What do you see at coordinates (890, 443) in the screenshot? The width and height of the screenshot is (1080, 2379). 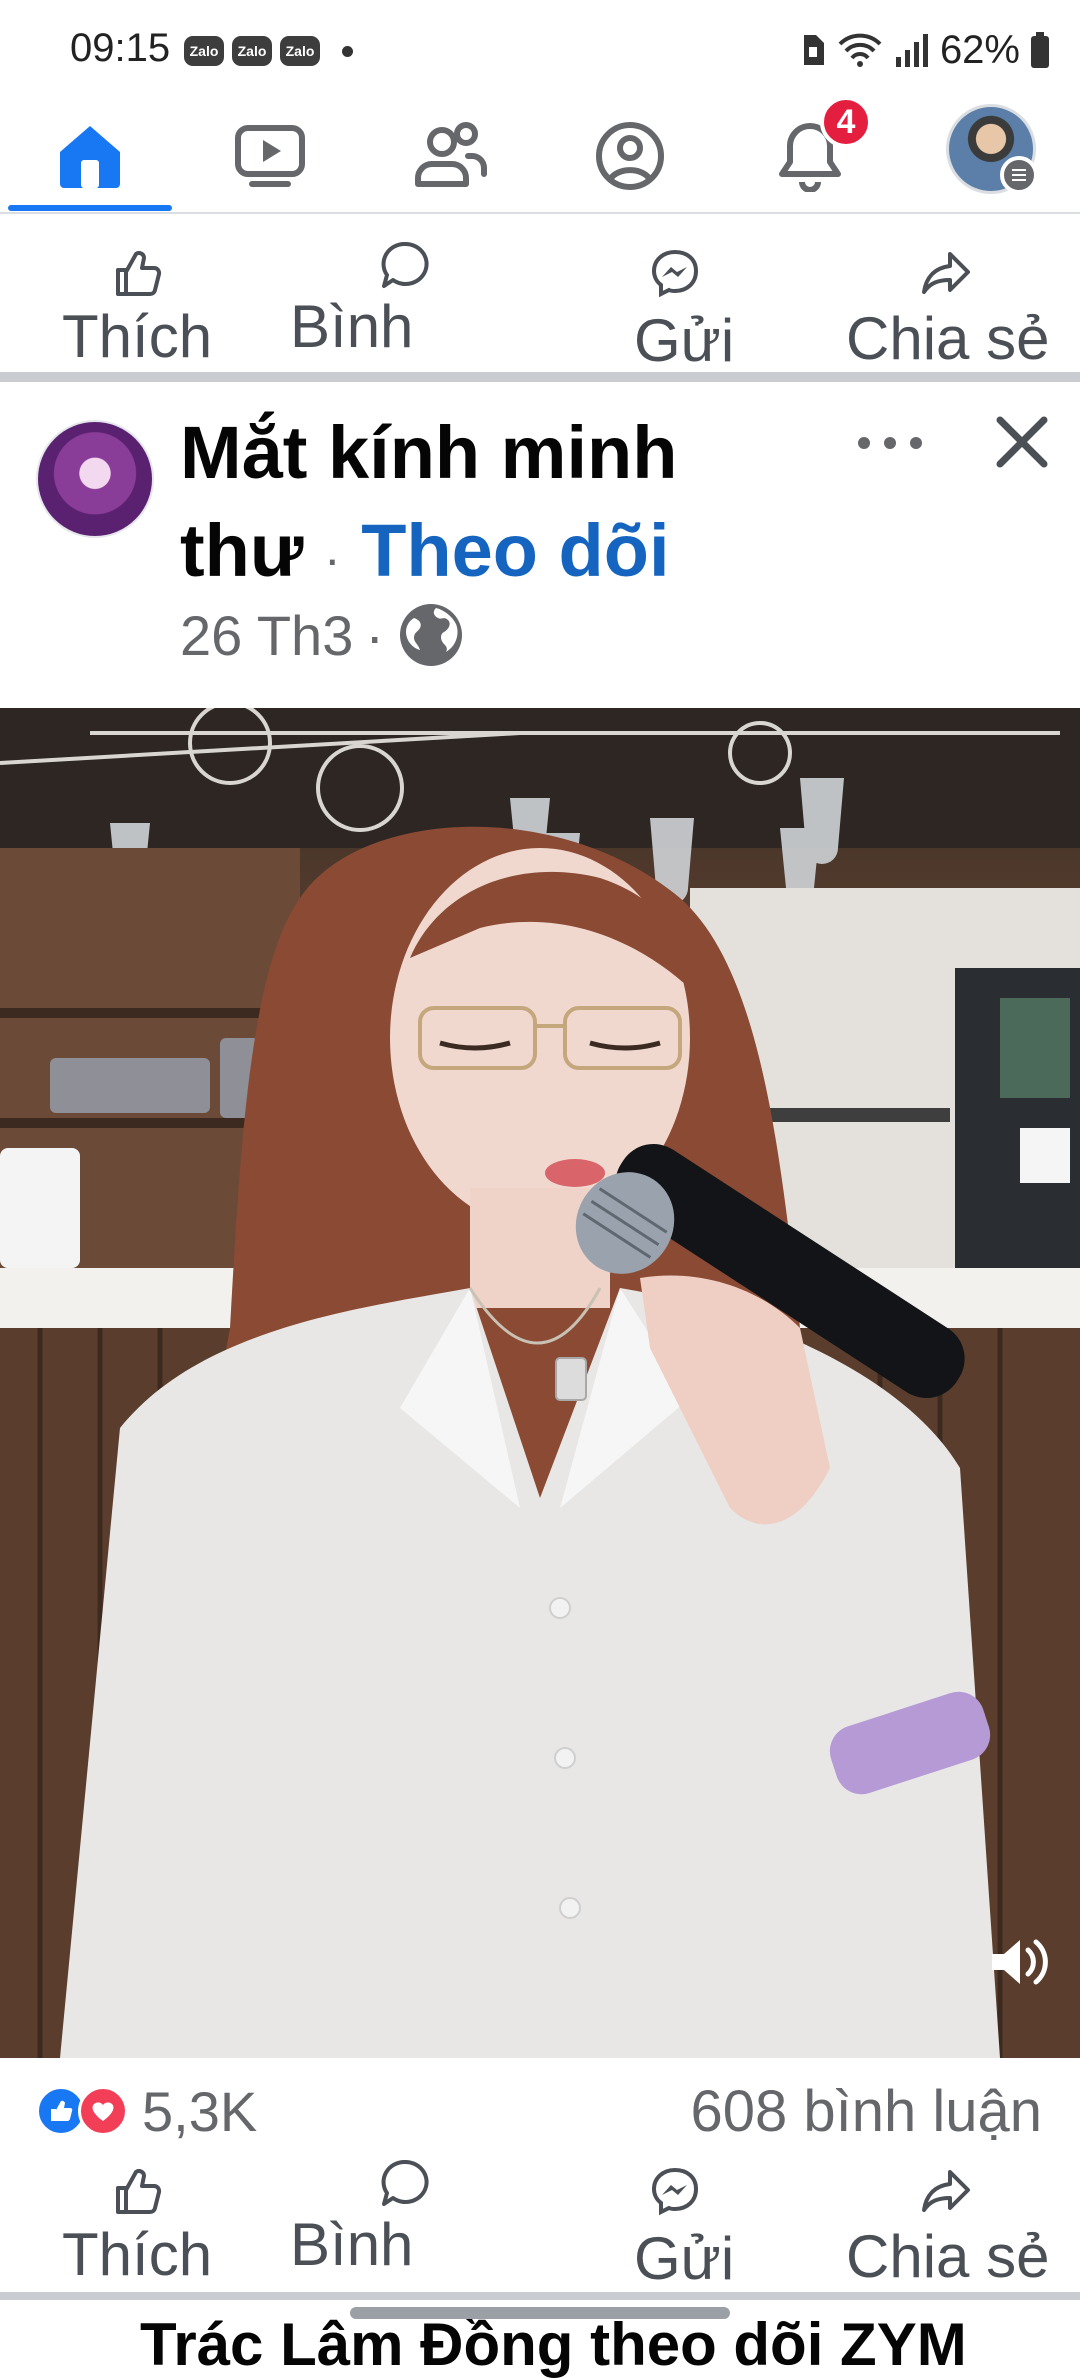 I see `more-options-button` at bounding box center [890, 443].